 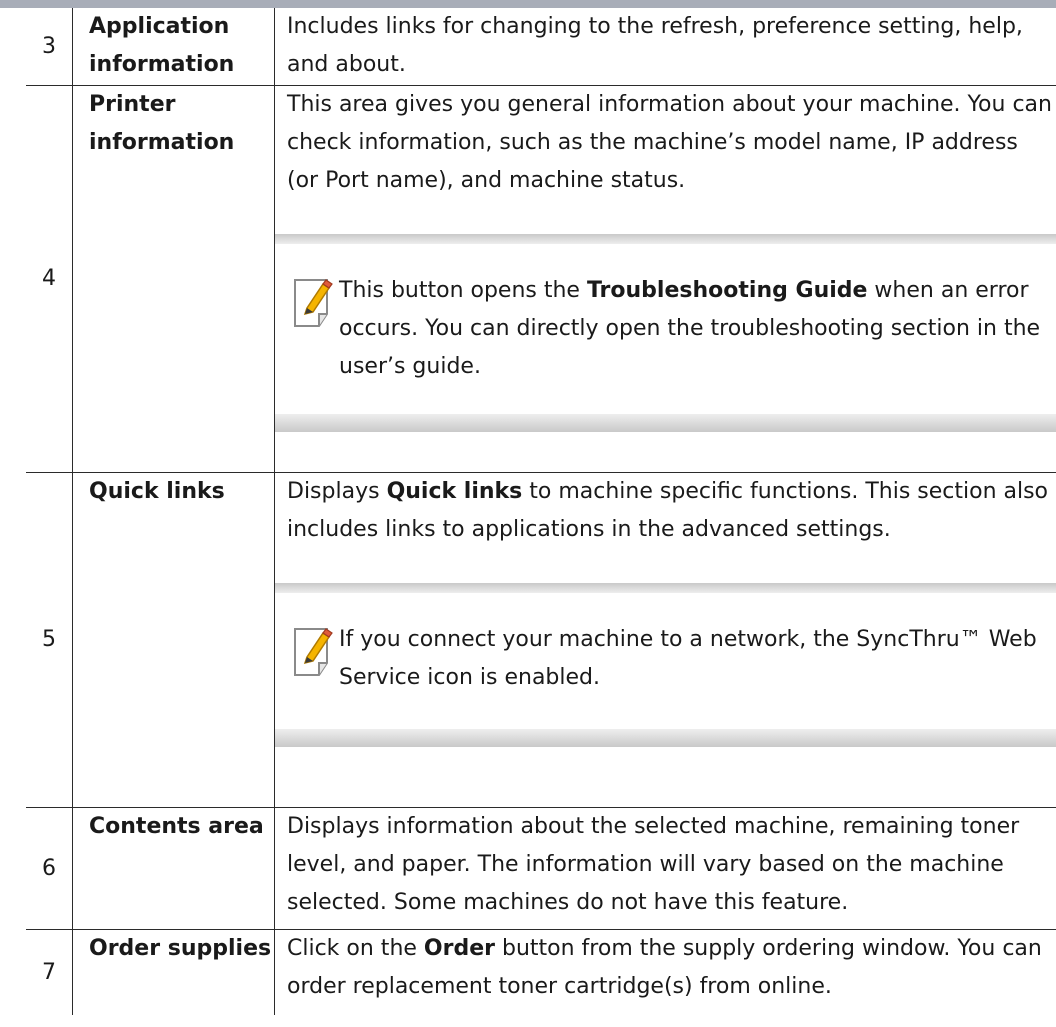 I want to click on note-text-bold: Troubleshooting Guide, so click(x=727, y=290).